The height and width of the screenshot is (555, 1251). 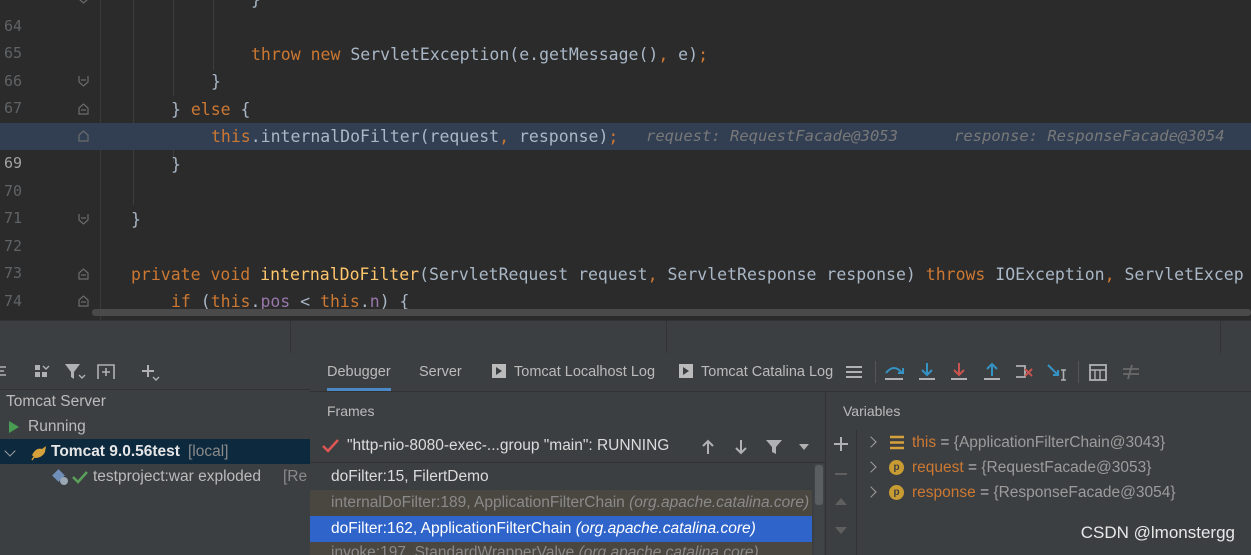 I want to click on editor-horizontal-scrollbar, so click(x=671, y=312).